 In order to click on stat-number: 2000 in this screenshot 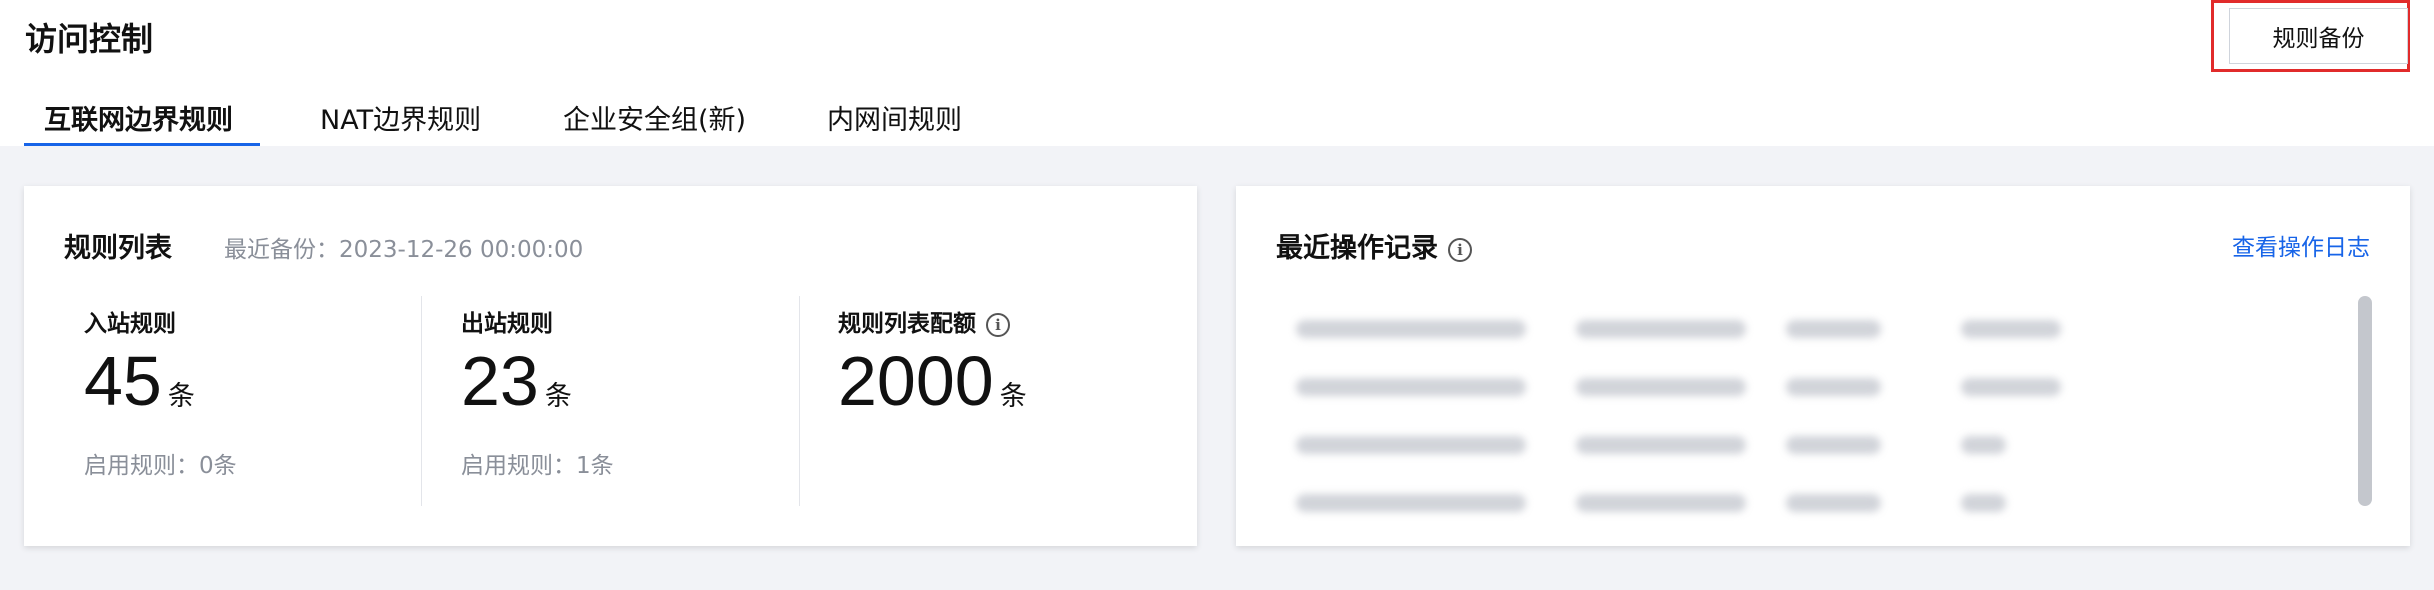, I will do `click(916, 381)`.